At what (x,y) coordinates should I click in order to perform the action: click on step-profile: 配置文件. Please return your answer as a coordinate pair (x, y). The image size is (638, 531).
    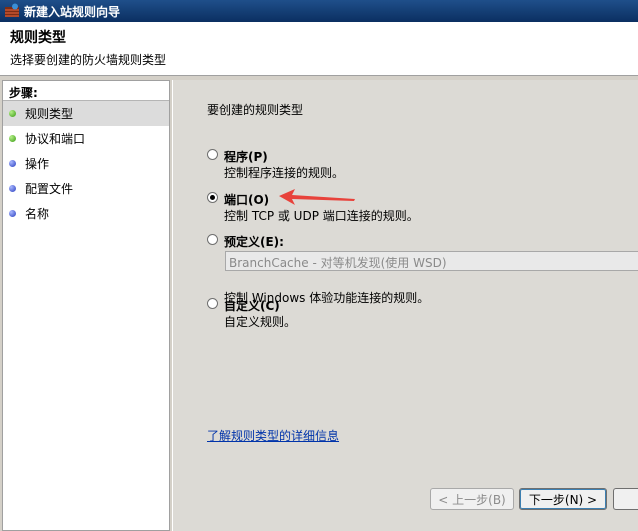
    Looking at the image, I should click on (86, 188).